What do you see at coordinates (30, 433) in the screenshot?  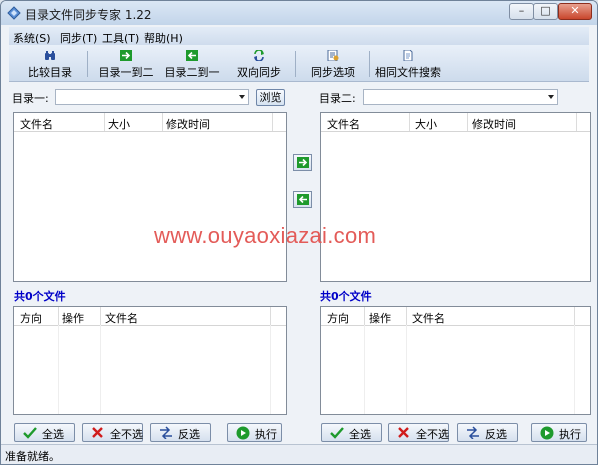 I see `checkmark-icon` at bounding box center [30, 433].